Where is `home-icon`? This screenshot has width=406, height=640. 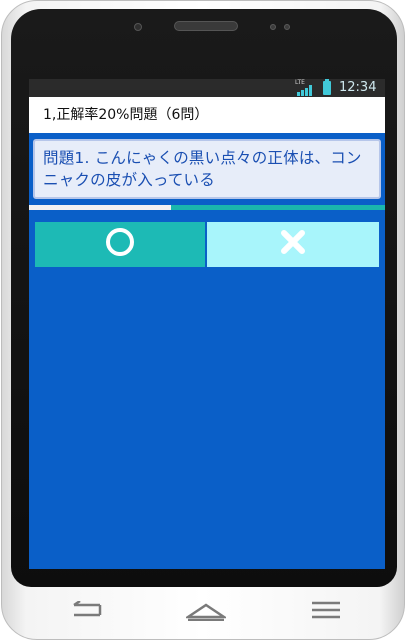
home-icon is located at coordinates (206, 611).